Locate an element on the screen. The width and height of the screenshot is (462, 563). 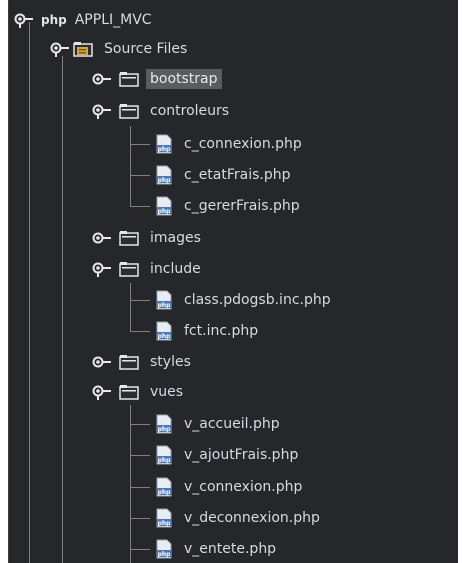
folder-label-controleurs: controleurs is located at coordinates (190, 111).